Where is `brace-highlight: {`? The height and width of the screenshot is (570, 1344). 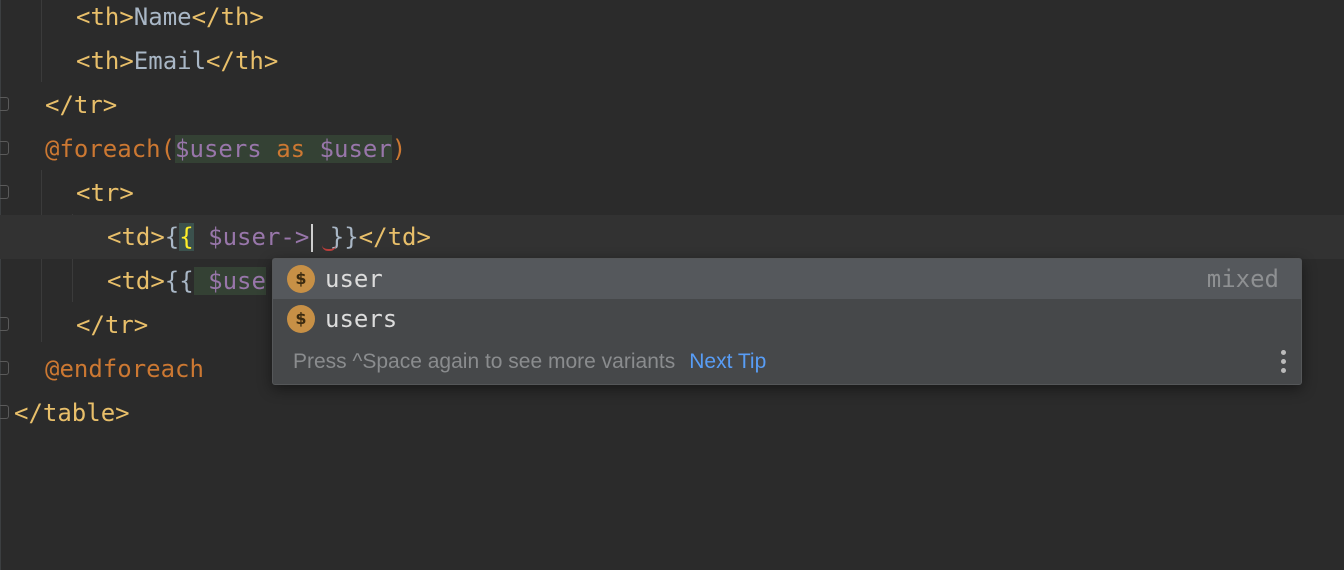
brace-highlight: { is located at coordinates (186, 237).